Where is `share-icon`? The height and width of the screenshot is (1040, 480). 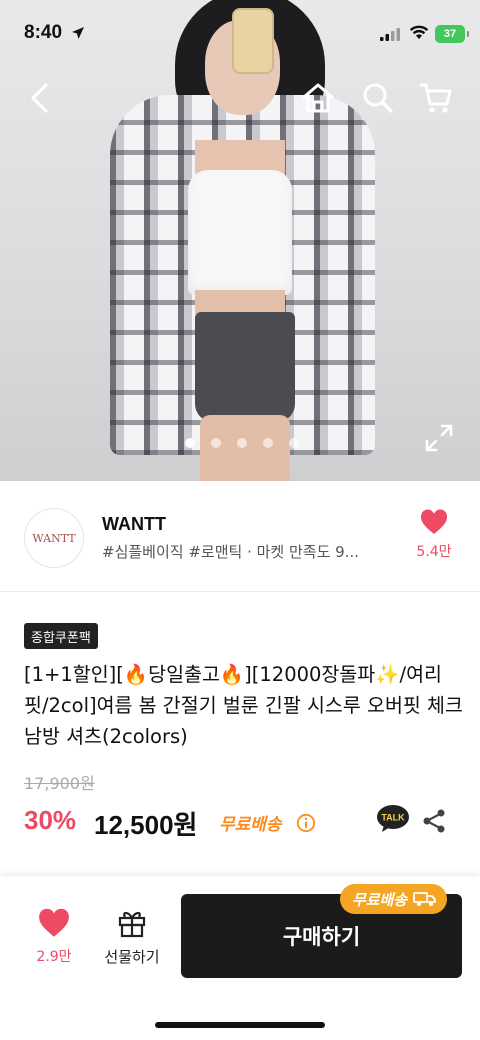 share-icon is located at coordinates (434, 821).